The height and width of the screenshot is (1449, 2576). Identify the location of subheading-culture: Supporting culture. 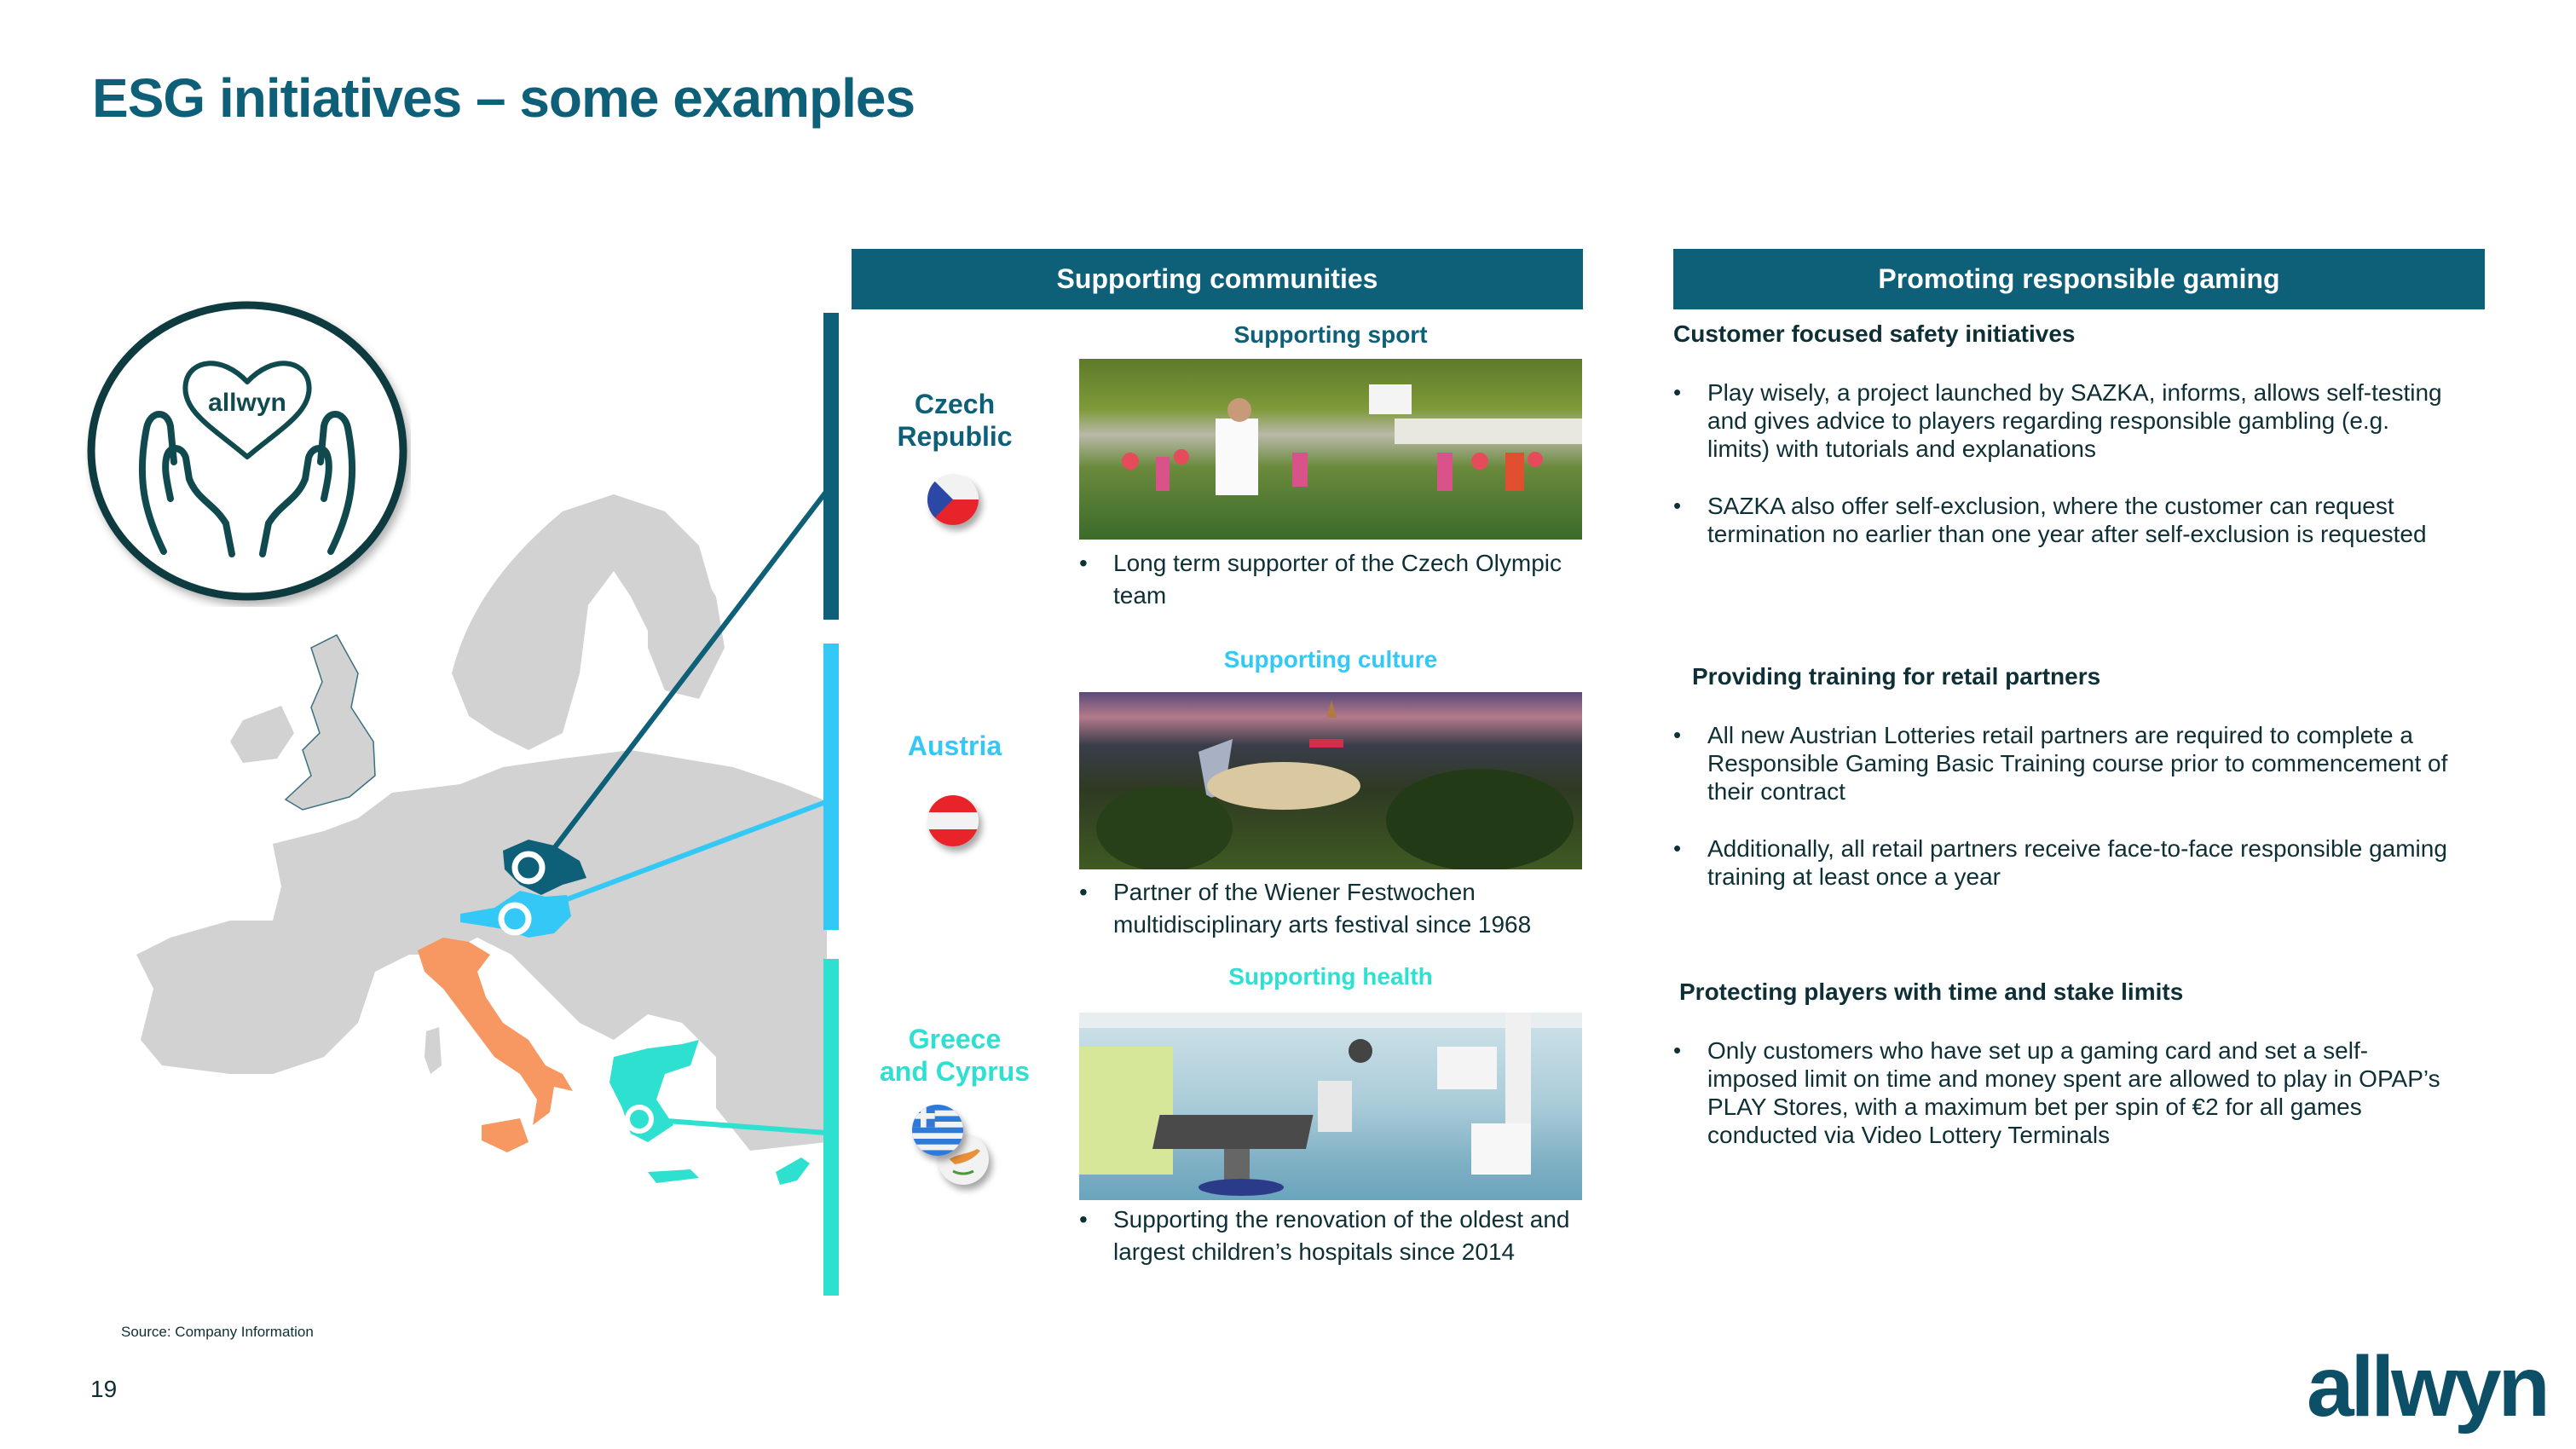
(1330, 659).